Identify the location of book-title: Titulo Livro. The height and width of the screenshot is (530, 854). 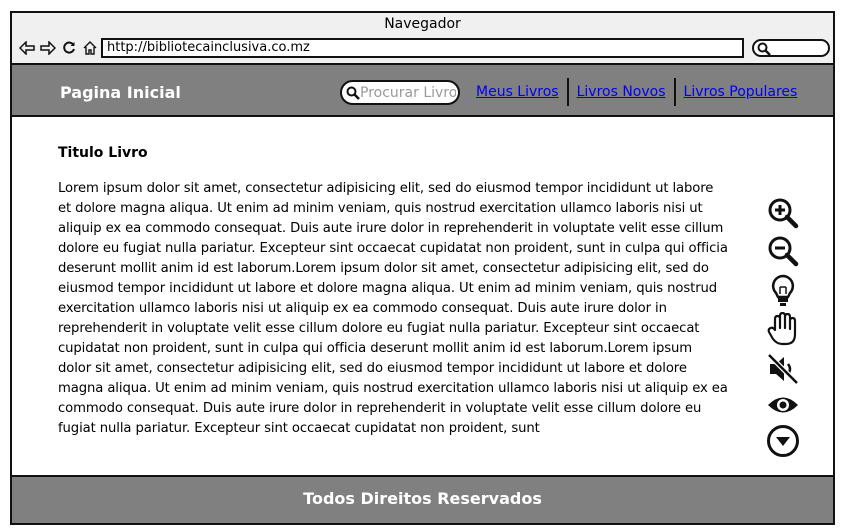
(103, 153).